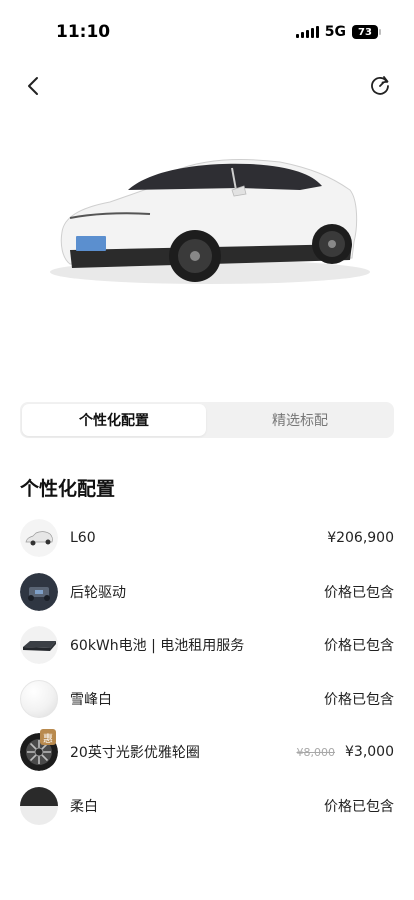 The height and width of the screenshot is (900, 414). What do you see at coordinates (39, 538) in the screenshot?
I see `car-thumbnail-icon` at bounding box center [39, 538].